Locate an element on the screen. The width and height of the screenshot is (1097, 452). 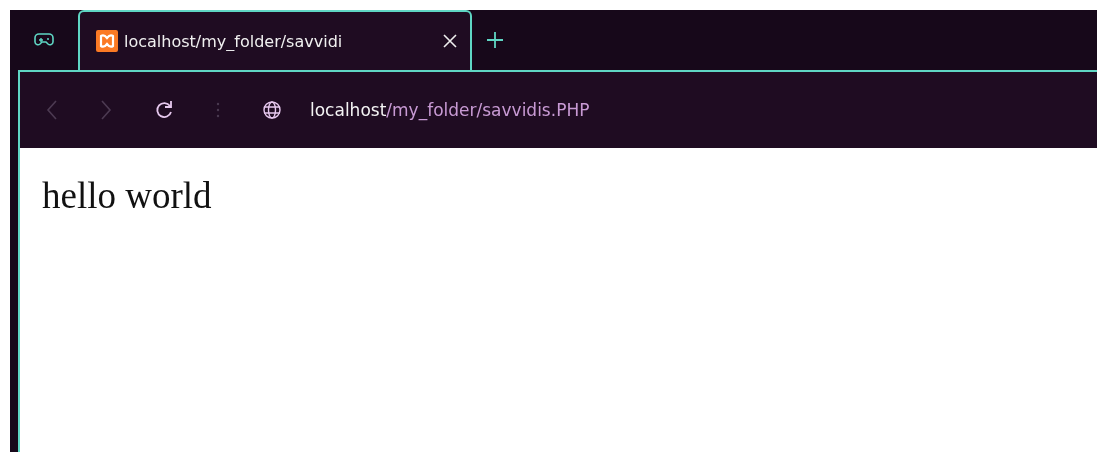
globe-icon is located at coordinates (272, 110).